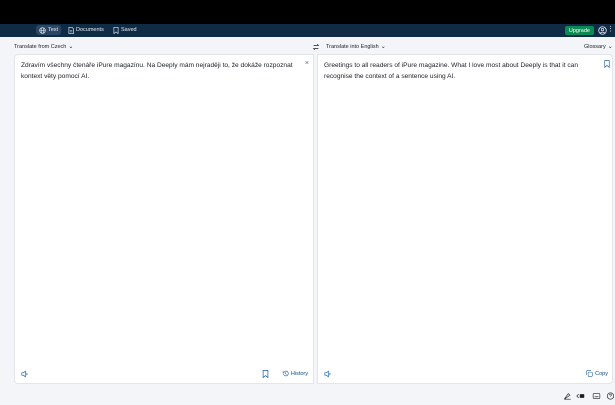  I want to click on glossary-label: Glossary, so click(595, 46).